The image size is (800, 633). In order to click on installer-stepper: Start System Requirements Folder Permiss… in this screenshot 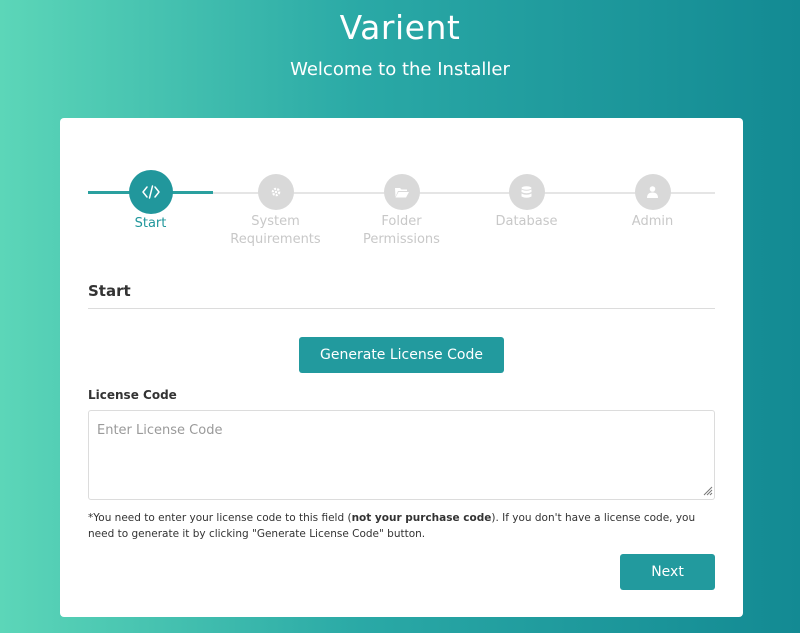, I will do `click(401, 211)`.